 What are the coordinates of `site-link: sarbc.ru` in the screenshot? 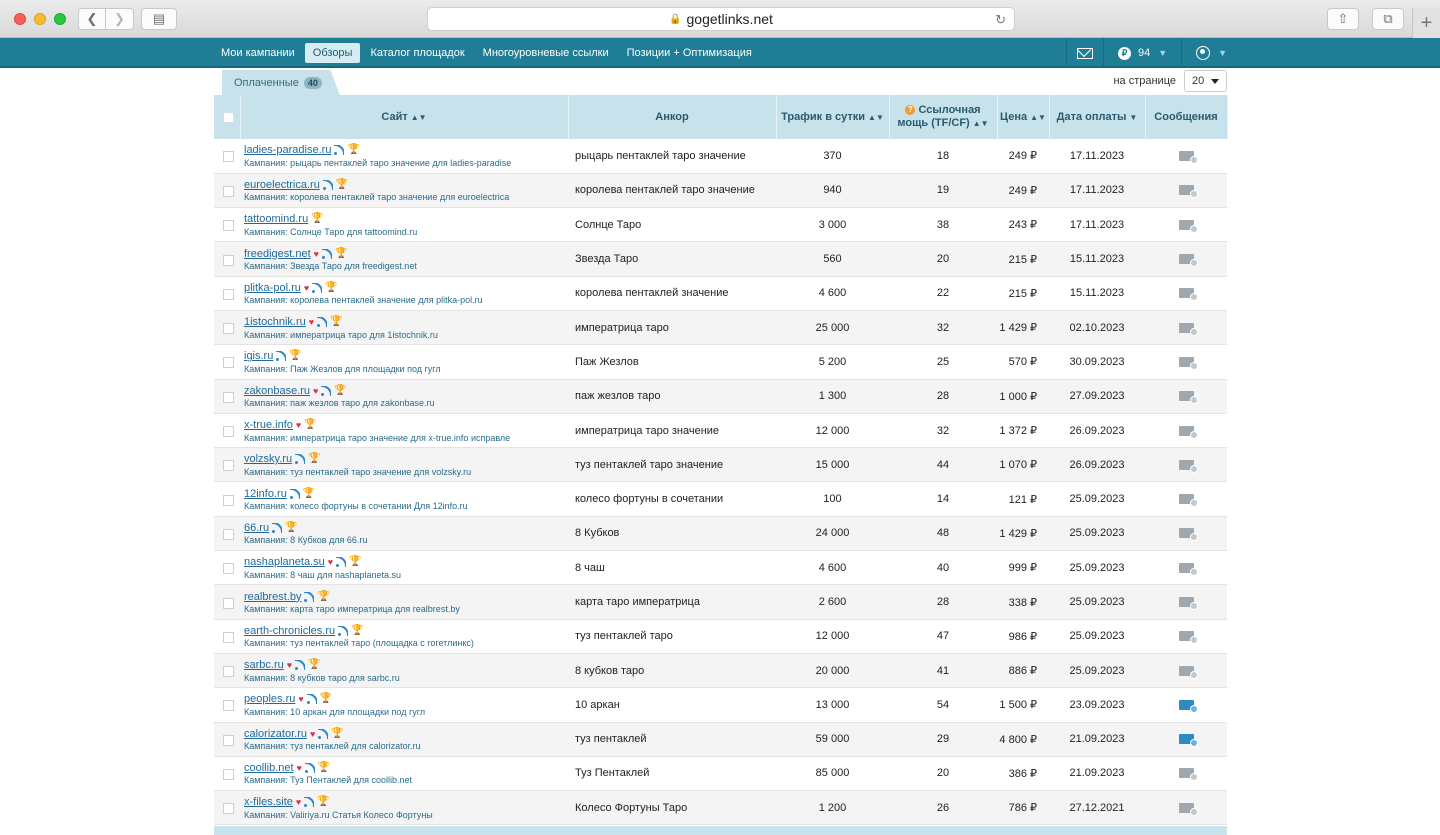 It's located at (264, 665).